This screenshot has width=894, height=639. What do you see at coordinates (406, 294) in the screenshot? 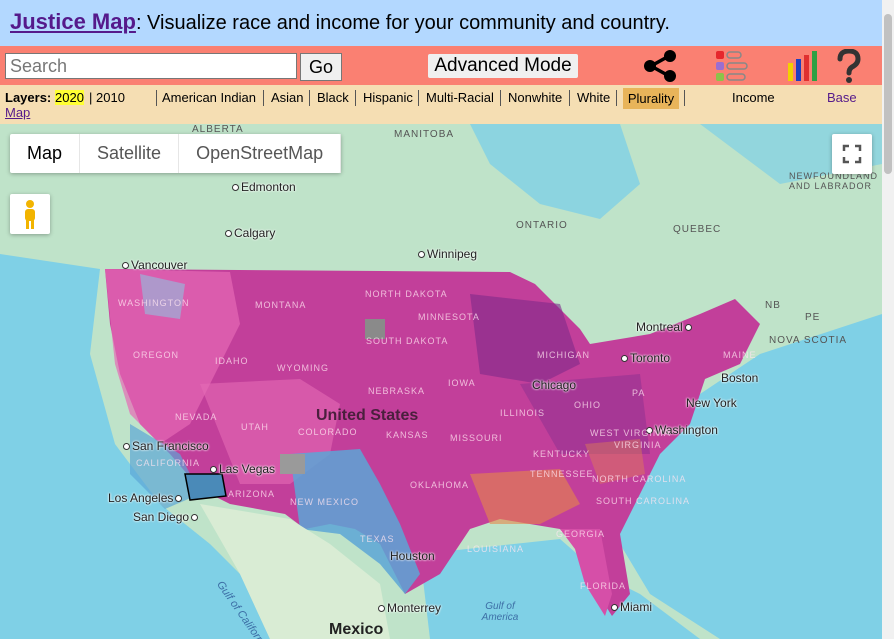
I see `state-north-dakota: NORTH DAKOTA` at bounding box center [406, 294].